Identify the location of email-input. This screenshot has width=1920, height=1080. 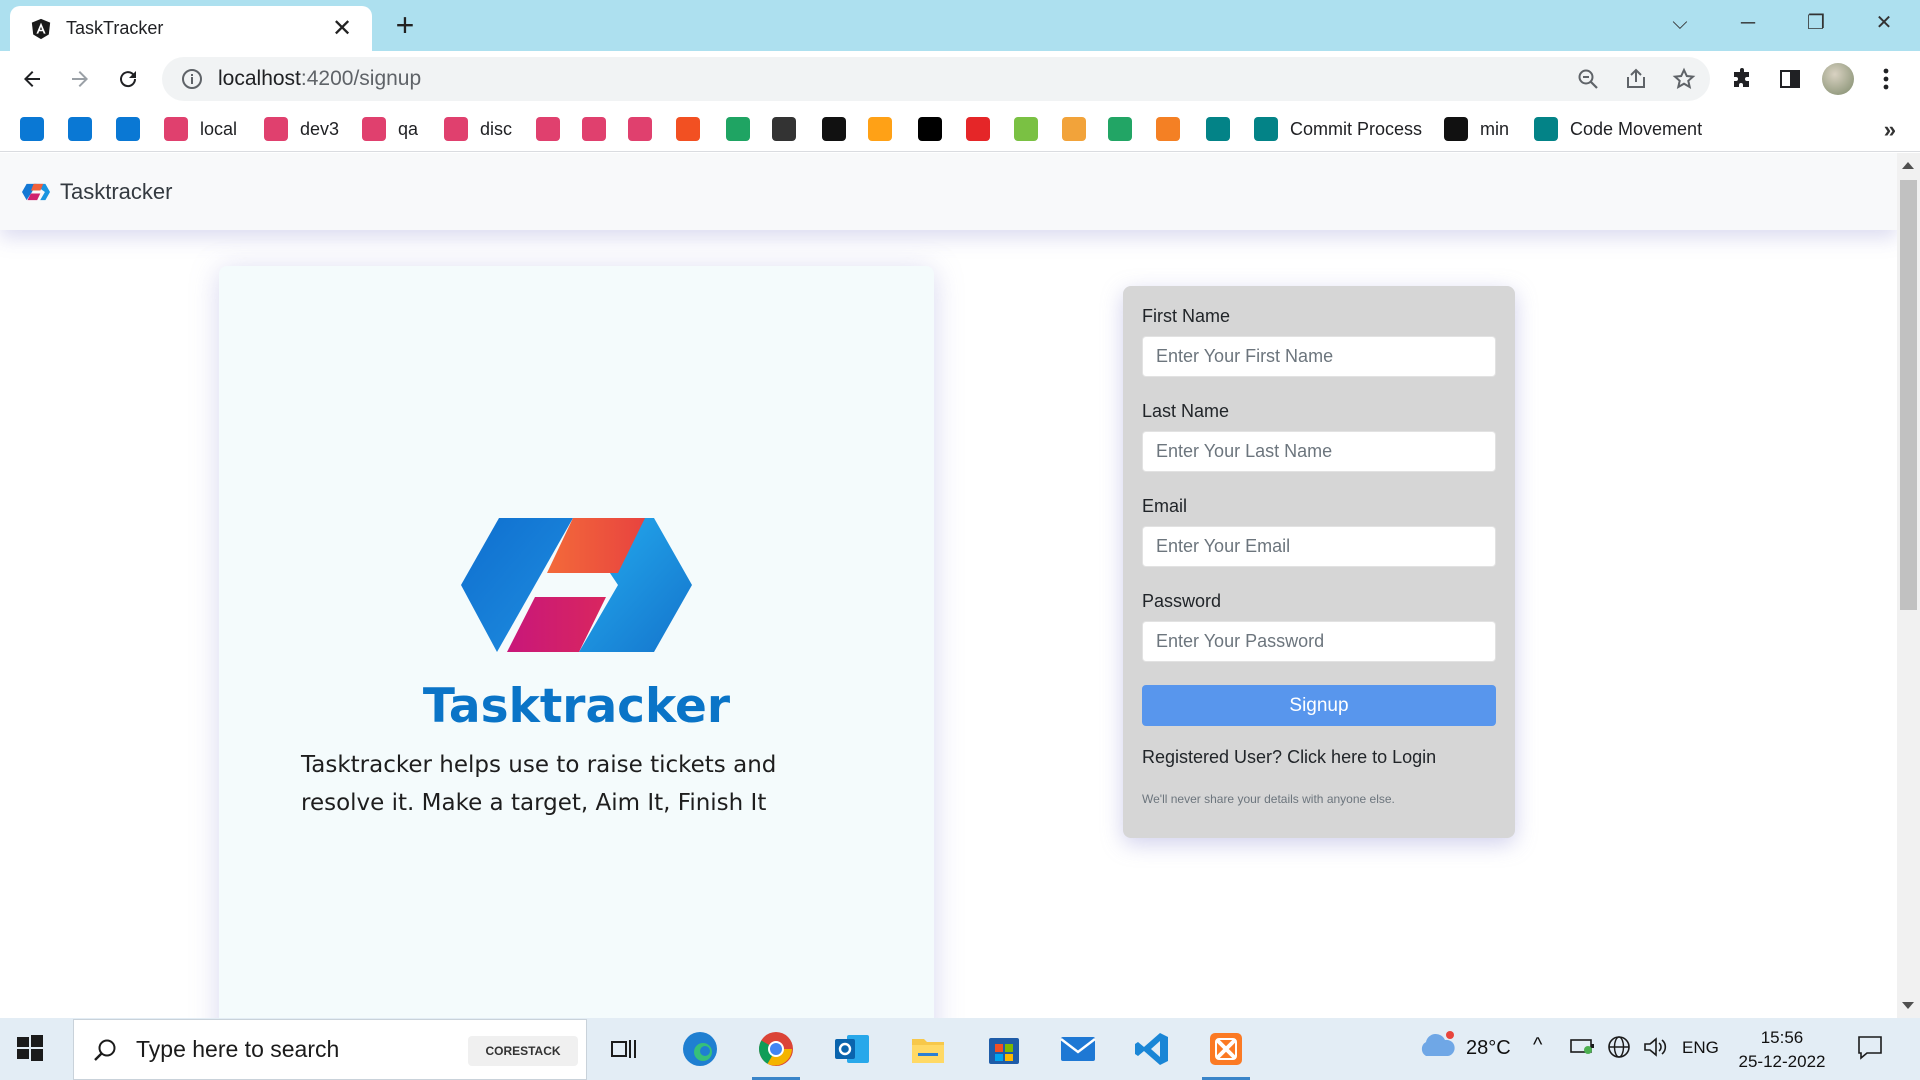
(1319, 546).